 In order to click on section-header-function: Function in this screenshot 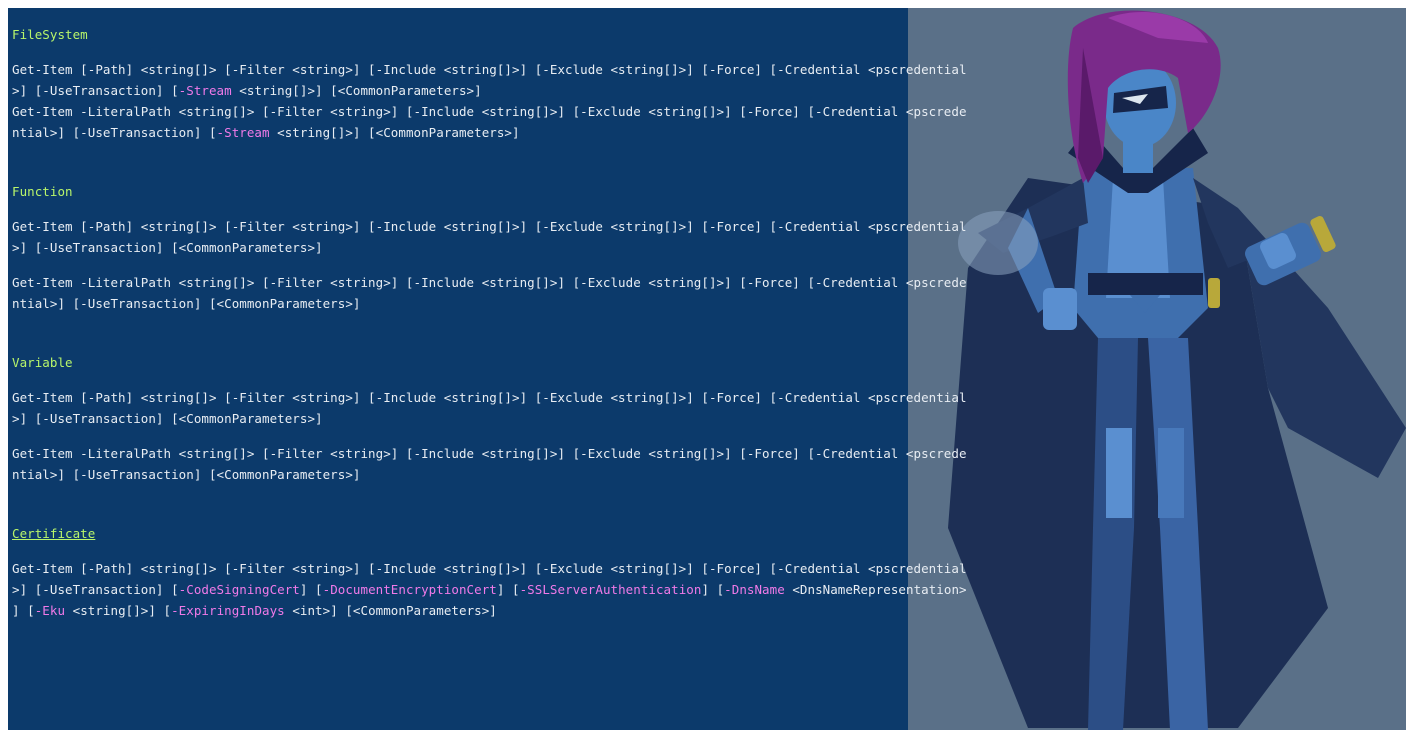, I will do `click(42, 191)`.